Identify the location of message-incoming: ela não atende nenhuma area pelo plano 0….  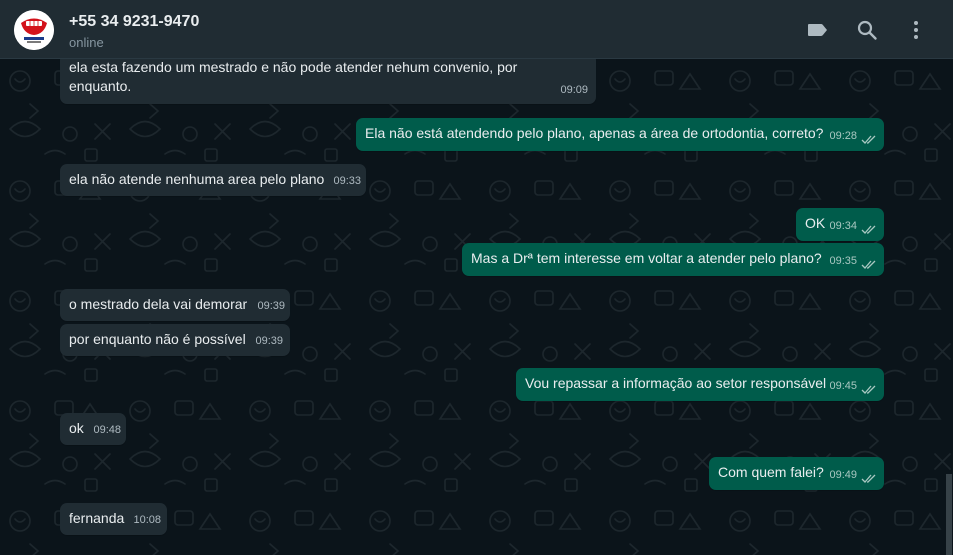
(213, 180).